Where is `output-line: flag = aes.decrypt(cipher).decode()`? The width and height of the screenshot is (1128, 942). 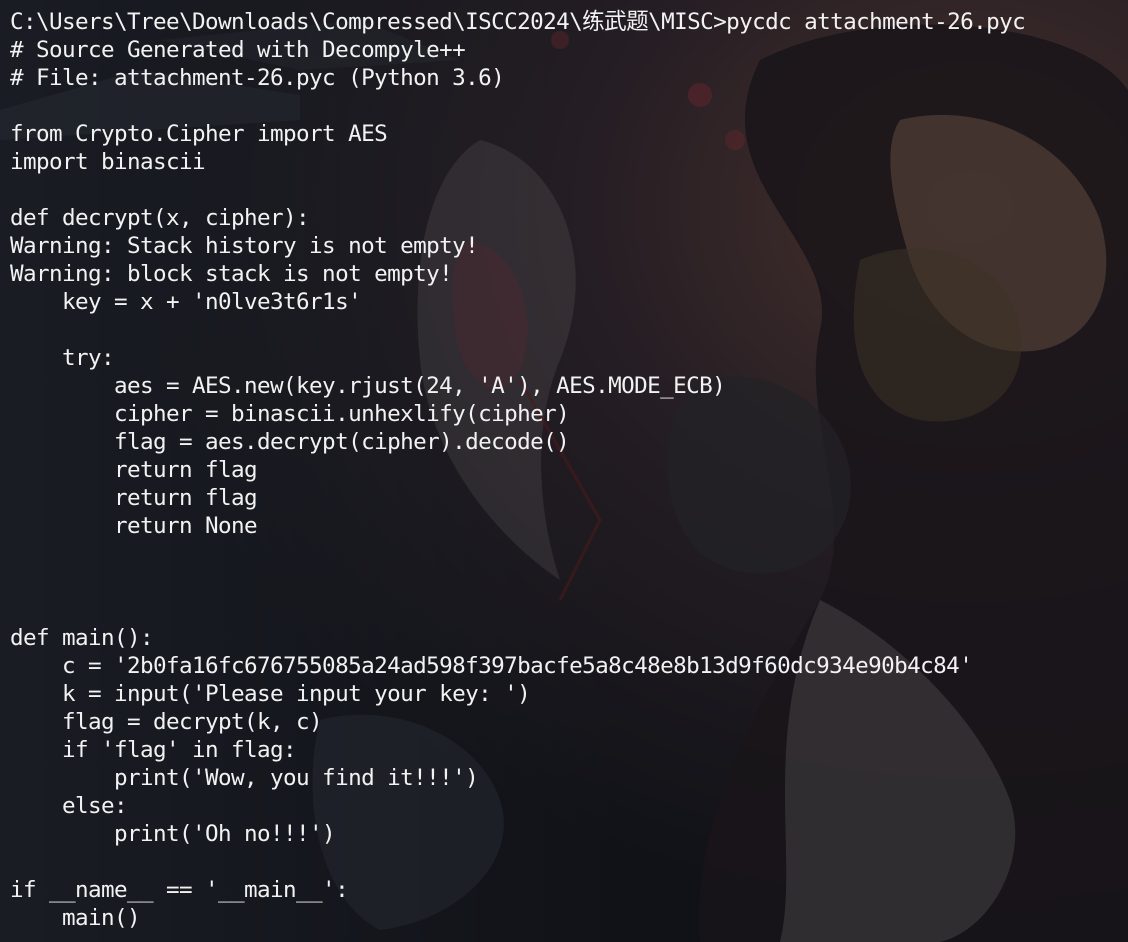
output-line: flag = aes.decrypt(cipher).decode() is located at coordinates (290, 442).